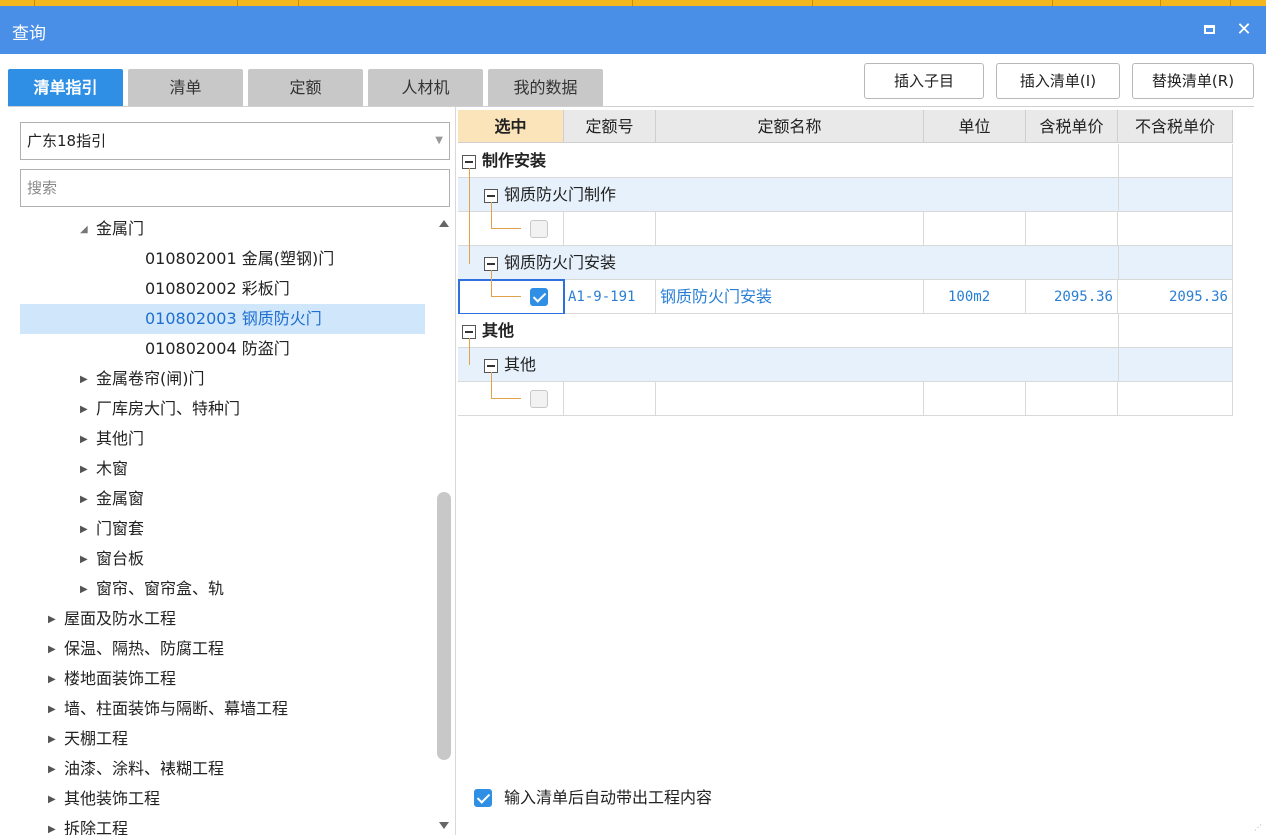 The width and height of the screenshot is (1266, 835). I want to click on scroll-down-icon, so click(444, 825).